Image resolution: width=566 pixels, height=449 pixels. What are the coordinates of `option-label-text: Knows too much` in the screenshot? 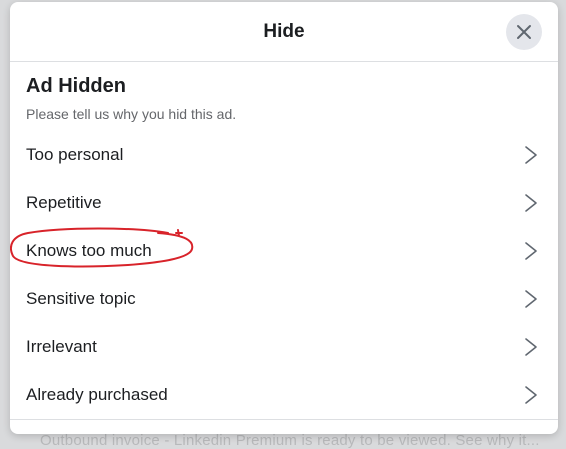 It's located at (89, 250).